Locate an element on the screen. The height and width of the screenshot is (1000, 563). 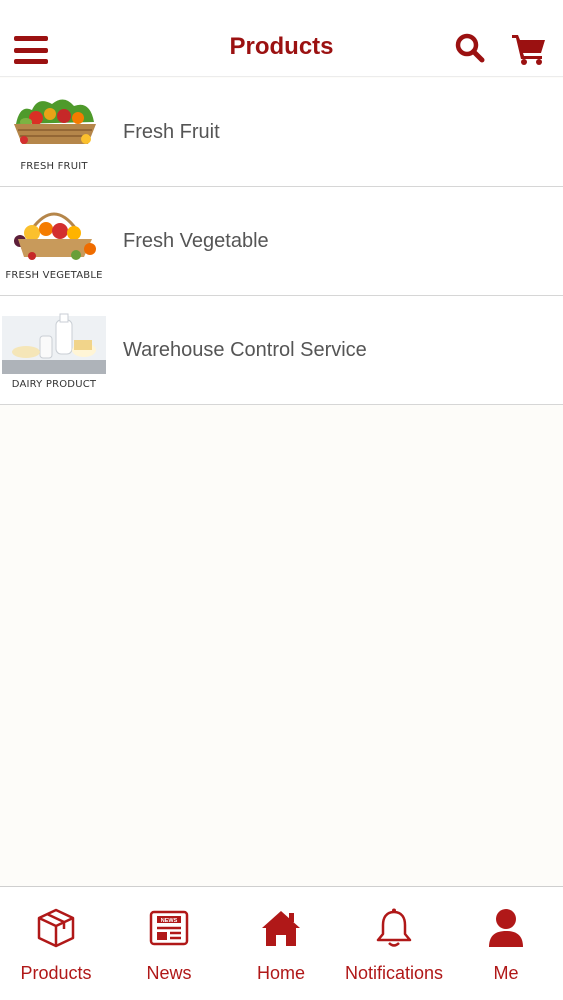
category-row-fresh-vegetable: FRESH VEGETABLE Fresh Vegetable is located at coordinates (281, 241).